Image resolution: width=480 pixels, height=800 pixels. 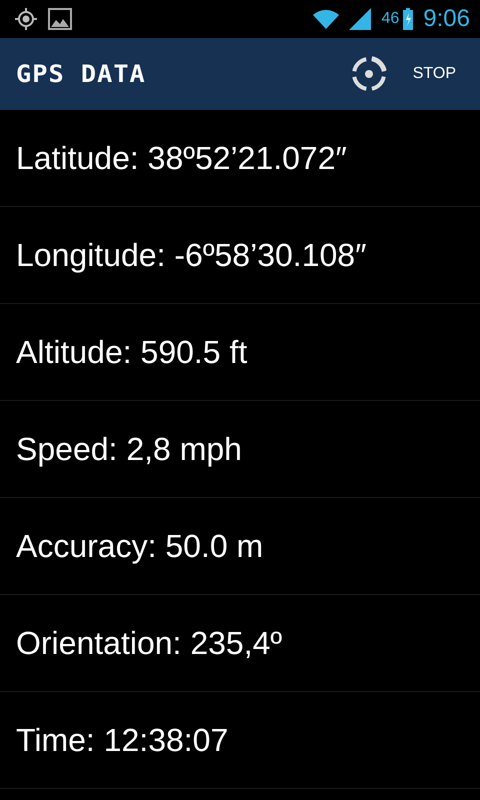 What do you see at coordinates (81, 74) in the screenshot?
I see `app-title: GPS DATA` at bounding box center [81, 74].